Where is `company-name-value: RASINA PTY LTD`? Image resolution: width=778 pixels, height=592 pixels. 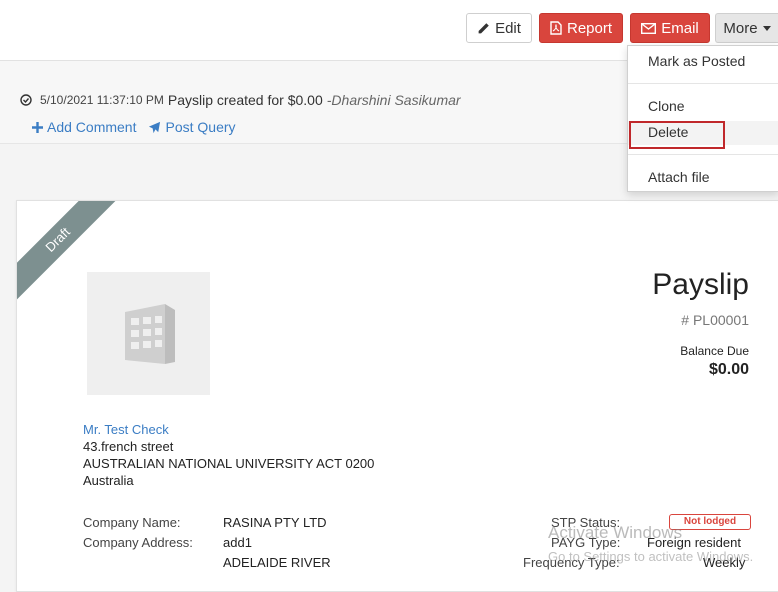
company-name-value: RASINA PTY LTD is located at coordinates (275, 522).